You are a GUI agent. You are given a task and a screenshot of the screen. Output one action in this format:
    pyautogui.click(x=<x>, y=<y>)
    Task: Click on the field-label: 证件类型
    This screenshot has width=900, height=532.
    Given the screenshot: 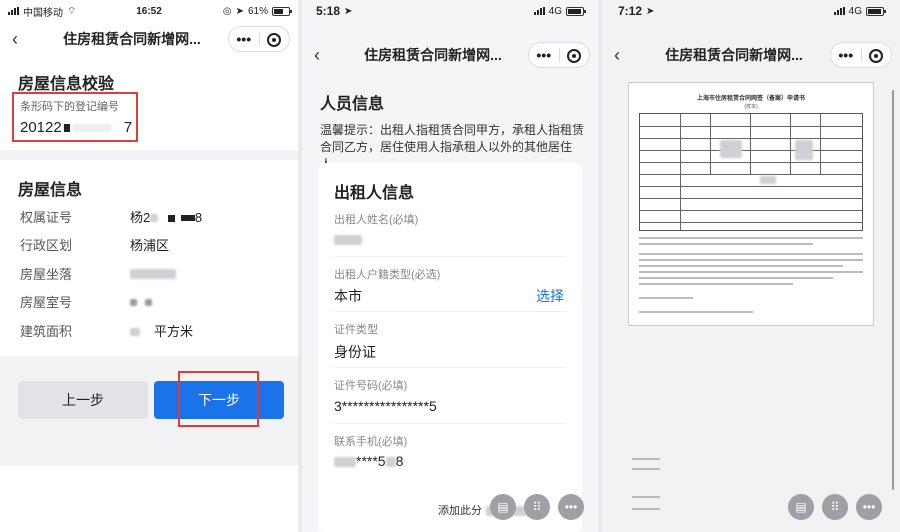 What is the action you would take?
    pyautogui.click(x=356, y=330)
    